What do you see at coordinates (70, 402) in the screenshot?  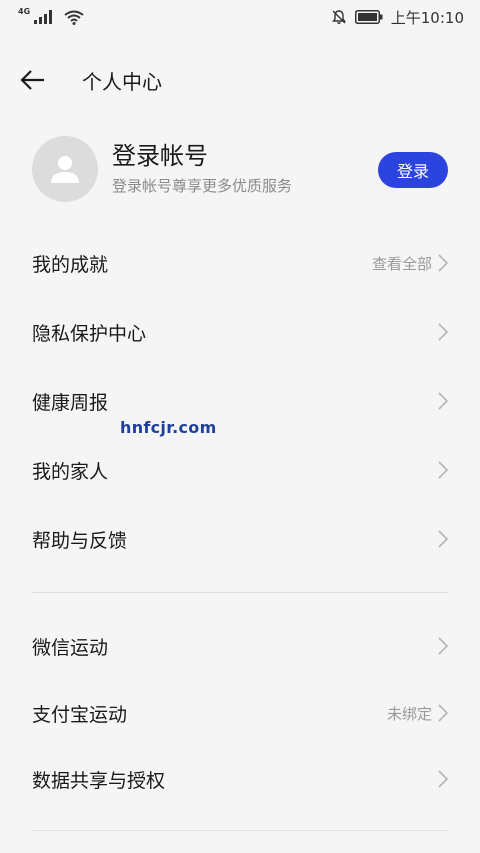 I see `menu-item-label: 健康周报` at bounding box center [70, 402].